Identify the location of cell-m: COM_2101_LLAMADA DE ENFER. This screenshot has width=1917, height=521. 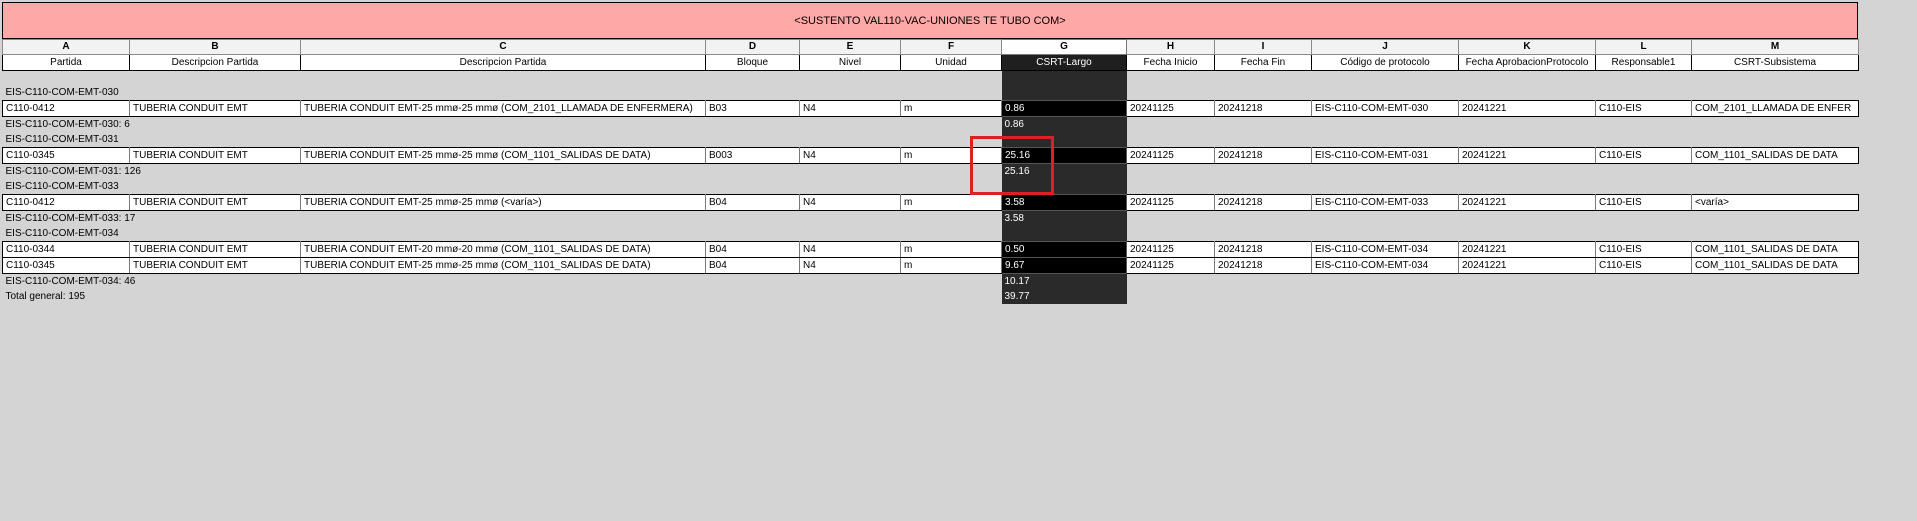
(1775, 108).